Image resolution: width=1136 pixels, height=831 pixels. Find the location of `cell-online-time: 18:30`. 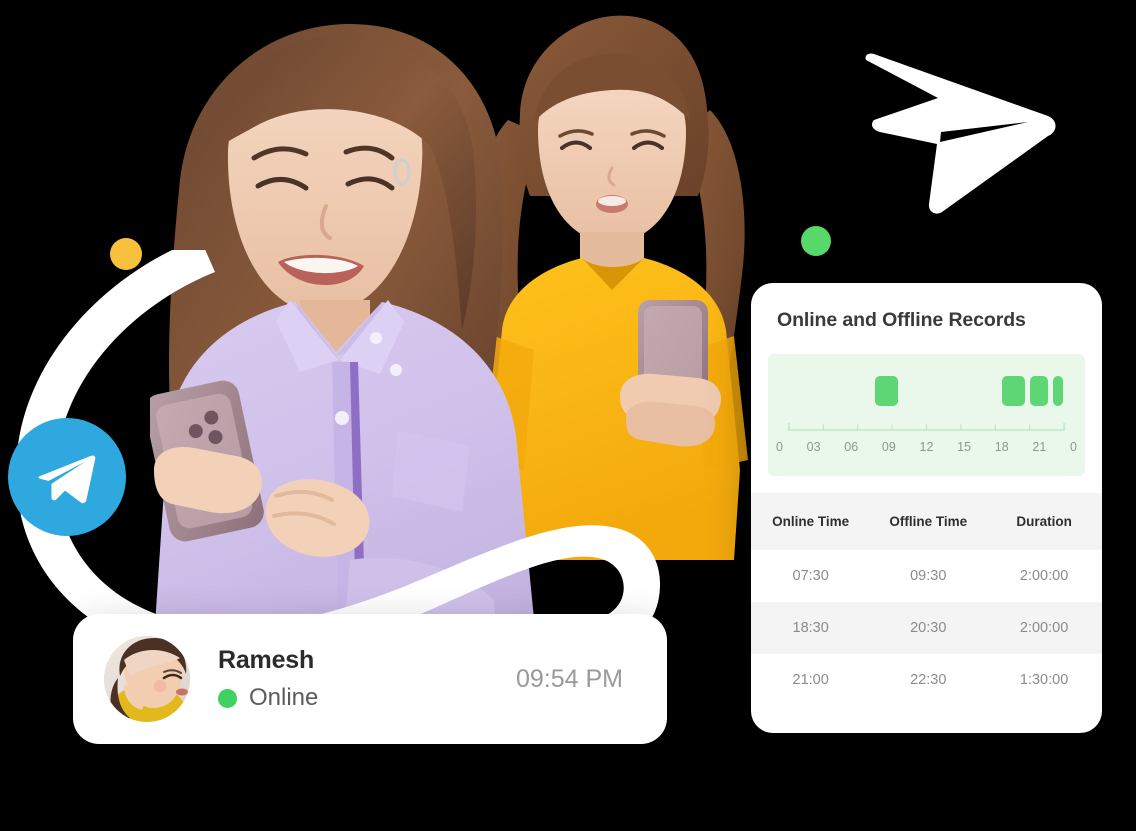

cell-online-time: 18:30 is located at coordinates (811, 628).